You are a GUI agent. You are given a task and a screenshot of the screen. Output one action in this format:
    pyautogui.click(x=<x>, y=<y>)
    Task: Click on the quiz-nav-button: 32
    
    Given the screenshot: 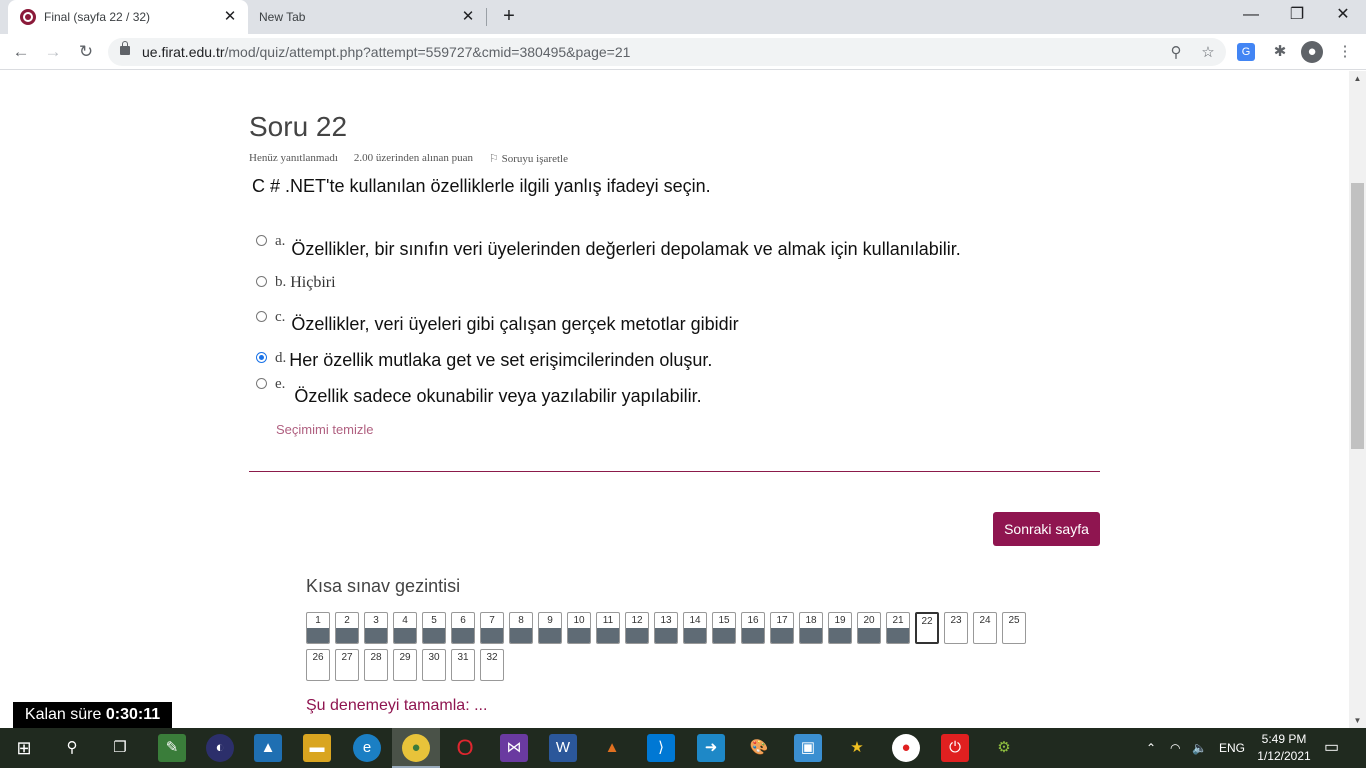 What is the action you would take?
    pyautogui.click(x=492, y=665)
    